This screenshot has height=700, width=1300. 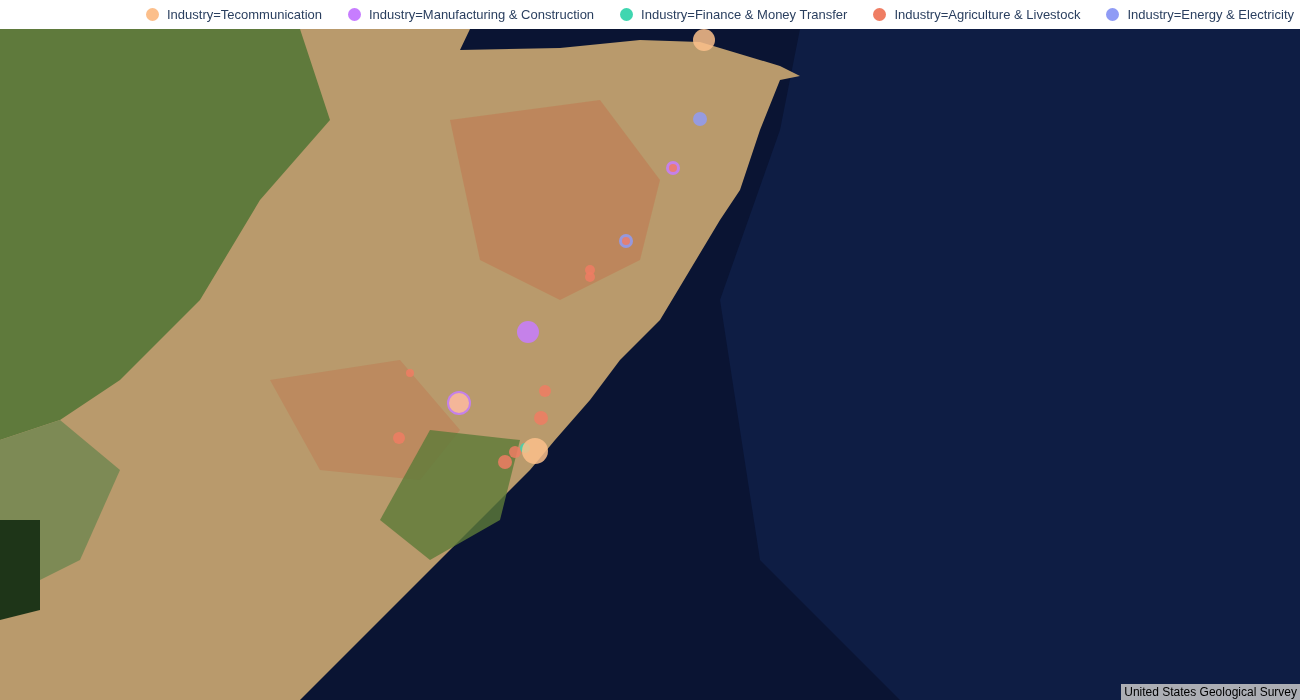 What do you see at coordinates (744, 14) in the screenshot?
I see `legend-item: Industry=Finance & Money Transfer` at bounding box center [744, 14].